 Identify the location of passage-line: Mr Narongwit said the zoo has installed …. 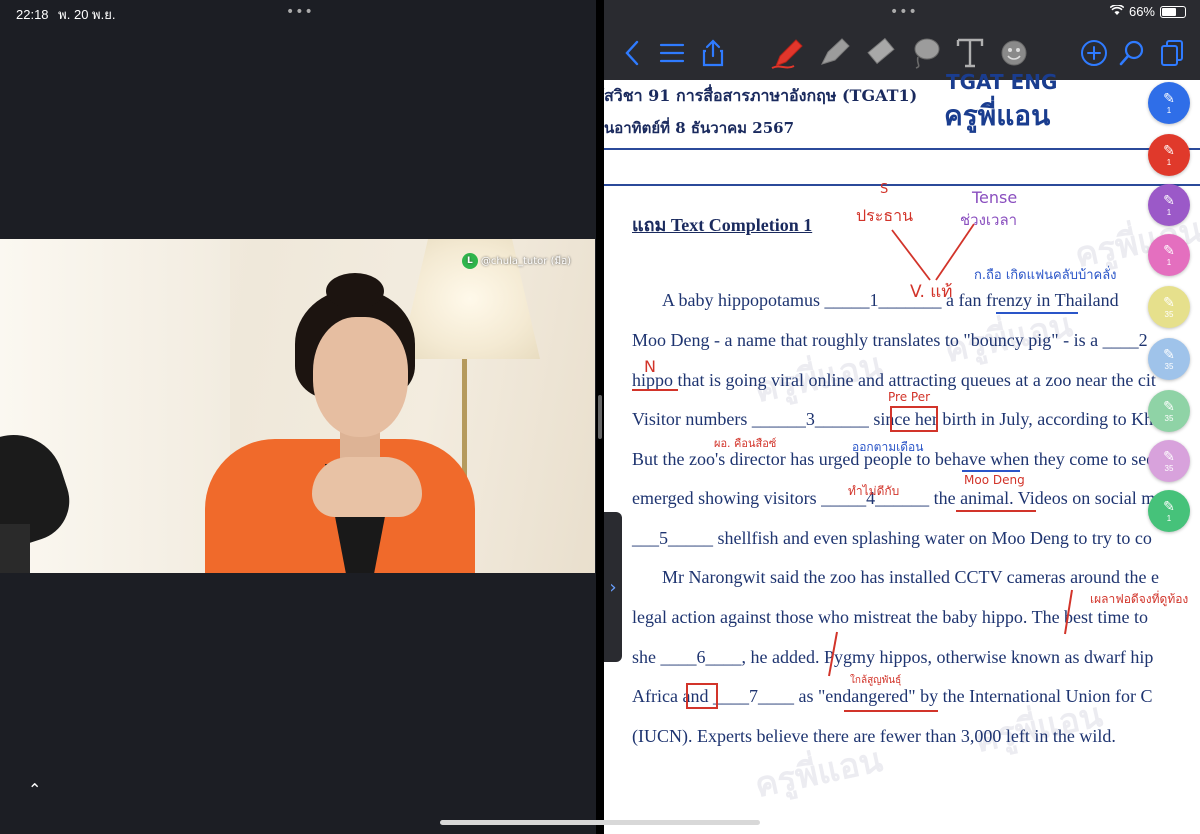
(911, 577).